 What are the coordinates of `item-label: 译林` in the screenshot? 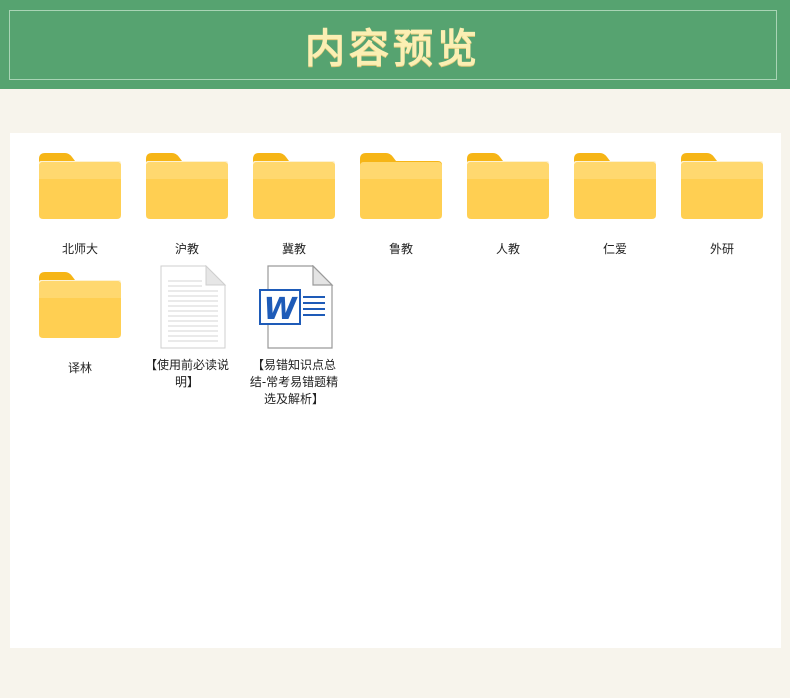 It's located at (79, 368).